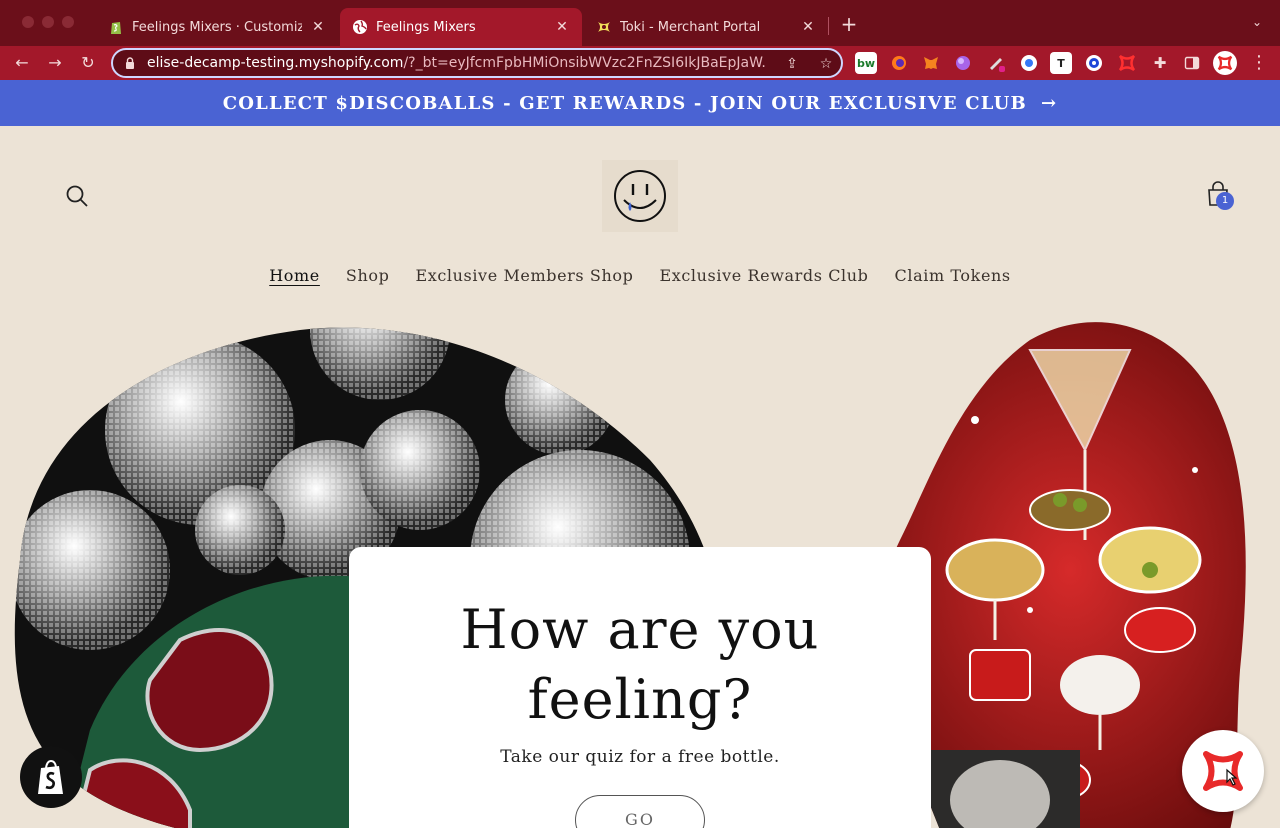  What do you see at coordinates (360, 27) in the screenshot?
I see `globe-icon` at bounding box center [360, 27].